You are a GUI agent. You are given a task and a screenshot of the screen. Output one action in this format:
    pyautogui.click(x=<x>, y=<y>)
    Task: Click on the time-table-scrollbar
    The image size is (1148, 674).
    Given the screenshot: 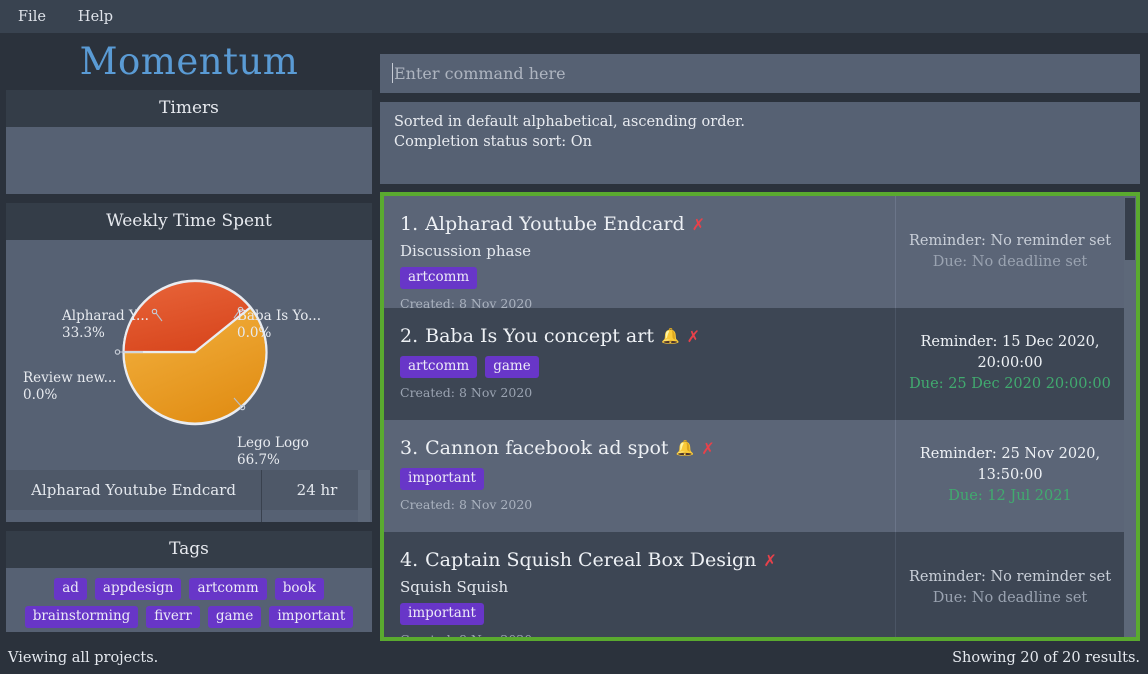 What is the action you would take?
    pyautogui.click(x=363, y=495)
    